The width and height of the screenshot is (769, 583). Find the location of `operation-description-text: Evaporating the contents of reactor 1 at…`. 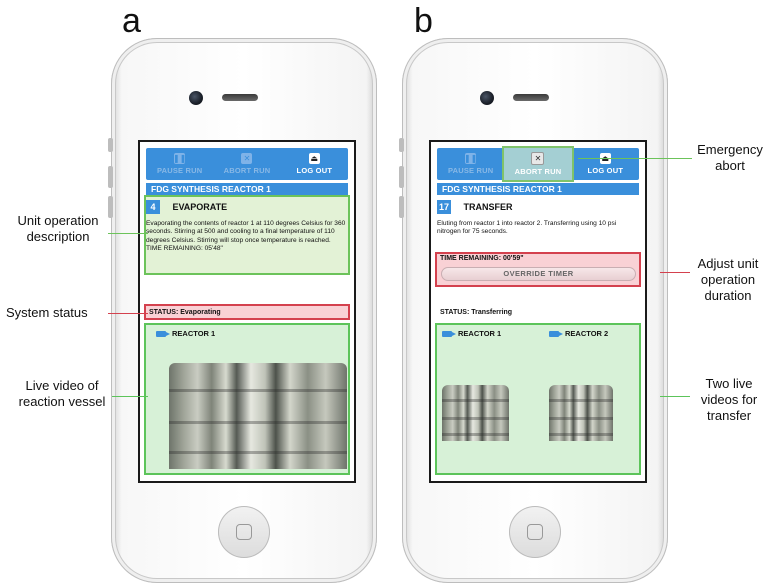

operation-description-text: Evaporating the contents of reactor 1 at… is located at coordinates (246, 232).